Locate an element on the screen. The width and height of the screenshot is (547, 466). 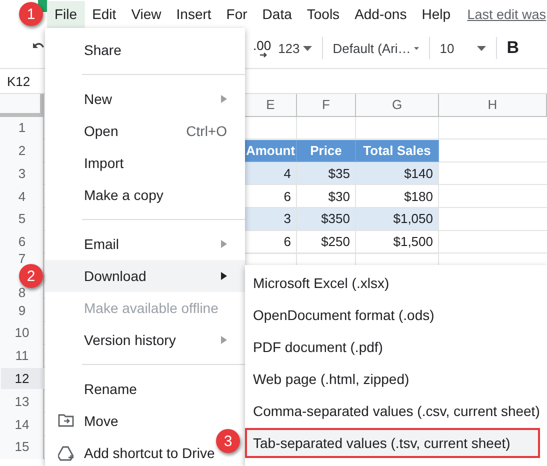
menu-bar-item: View is located at coordinates (146, 14).